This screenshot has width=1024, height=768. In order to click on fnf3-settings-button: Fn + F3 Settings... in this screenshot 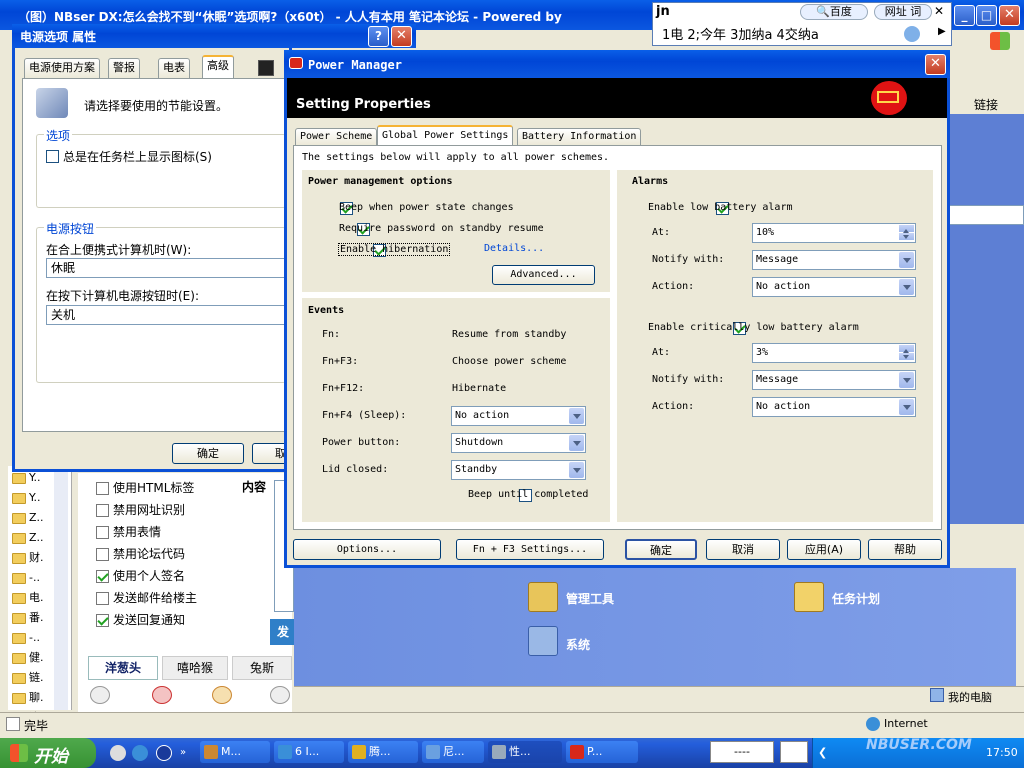, I will do `click(530, 549)`.